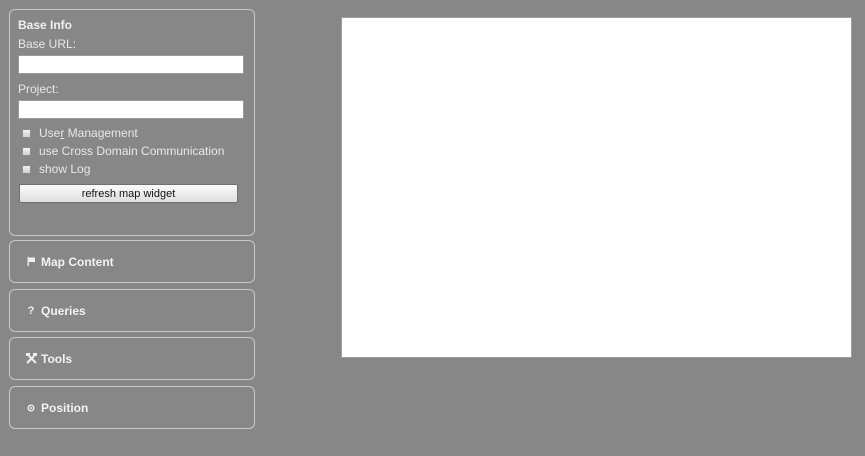 This screenshot has height=456, width=865. I want to click on cross-domain-label: use Cross Domain Communication, so click(132, 151).